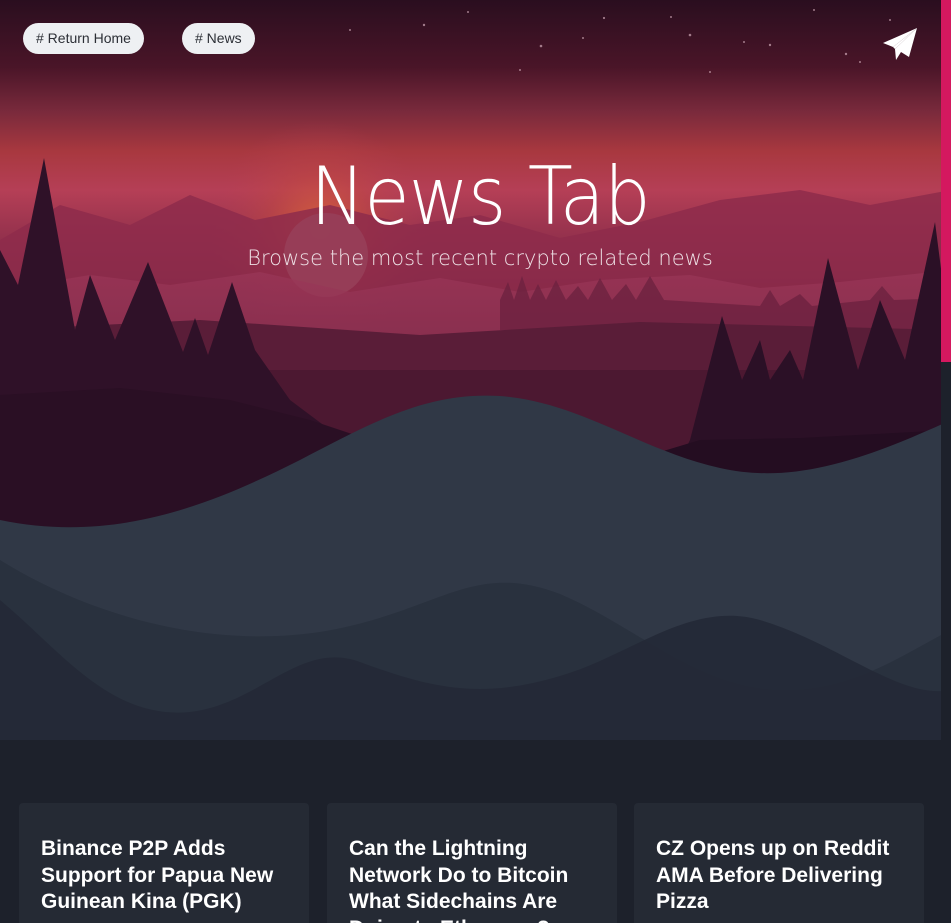 Image resolution: width=951 pixels, height=923 pixels. Describe the element at coordinates (480, 196) in the screenshot. I see `page-title: News Tab` at that location.